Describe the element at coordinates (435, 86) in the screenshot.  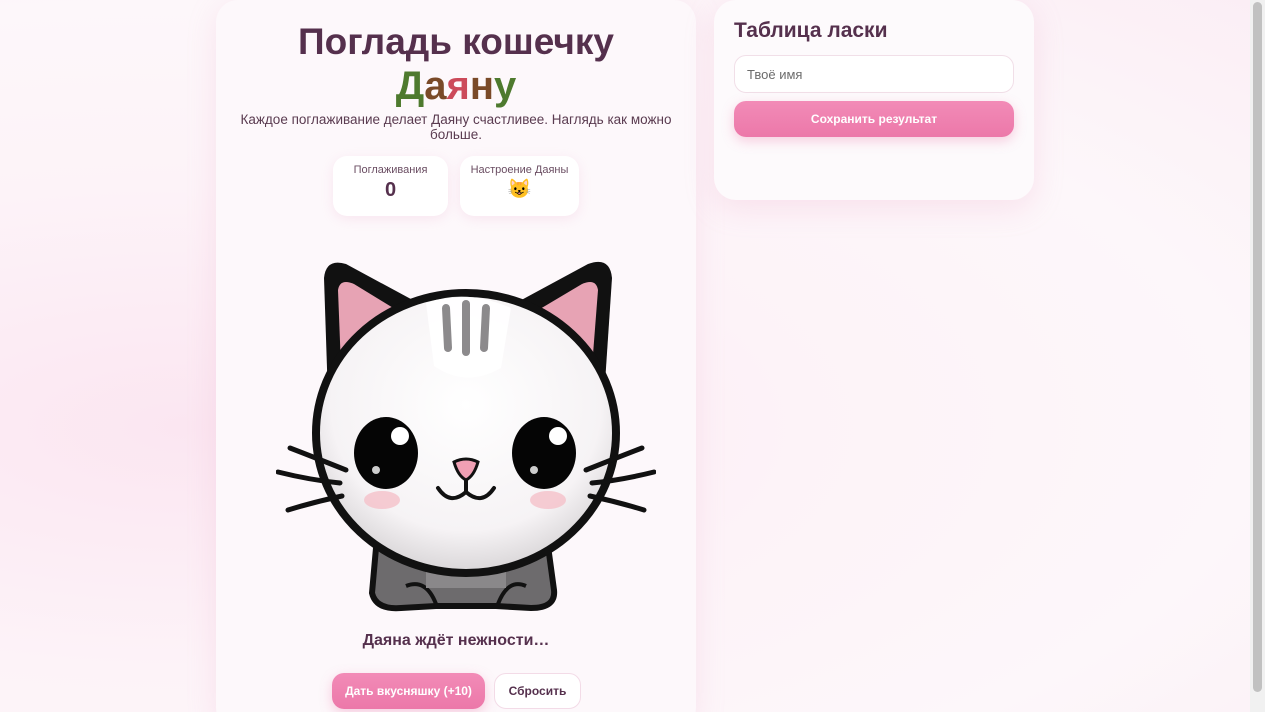
I see `cat-name-letter: а` at that location.